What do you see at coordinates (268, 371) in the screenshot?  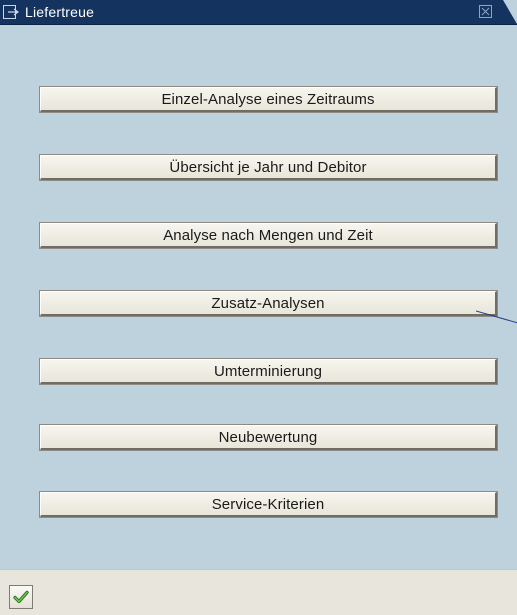 I see `umterminierung-button: Umterminierung` at bounding box center [268, 371].